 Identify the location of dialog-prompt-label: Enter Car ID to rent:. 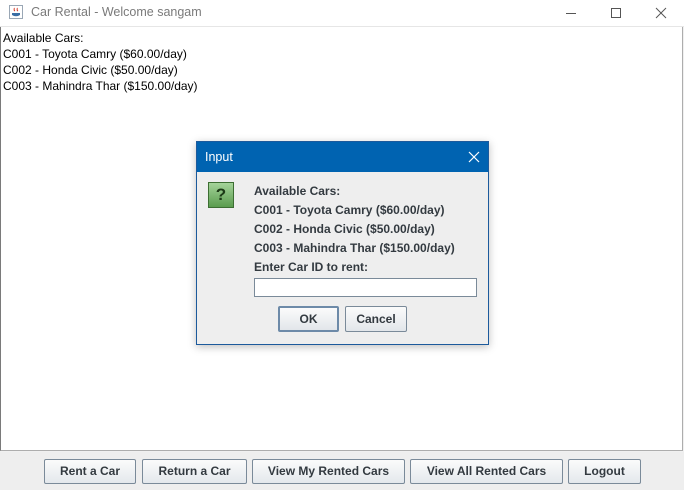
(311, 267).